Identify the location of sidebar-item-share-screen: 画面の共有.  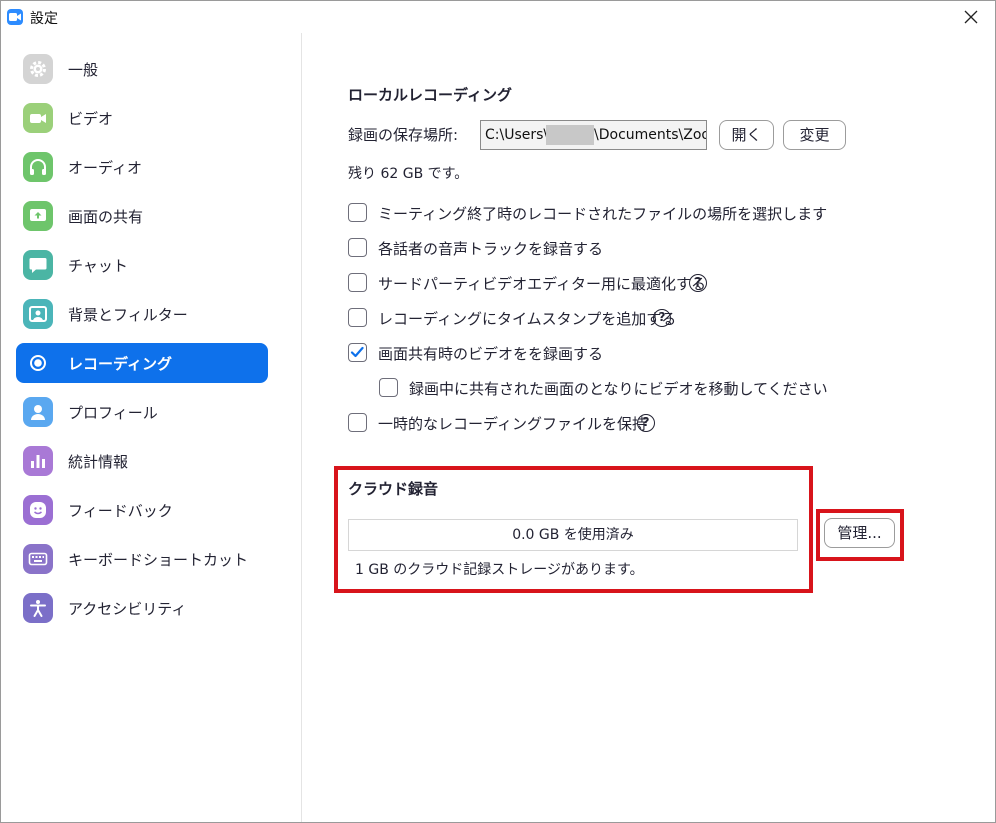
(142, 216).